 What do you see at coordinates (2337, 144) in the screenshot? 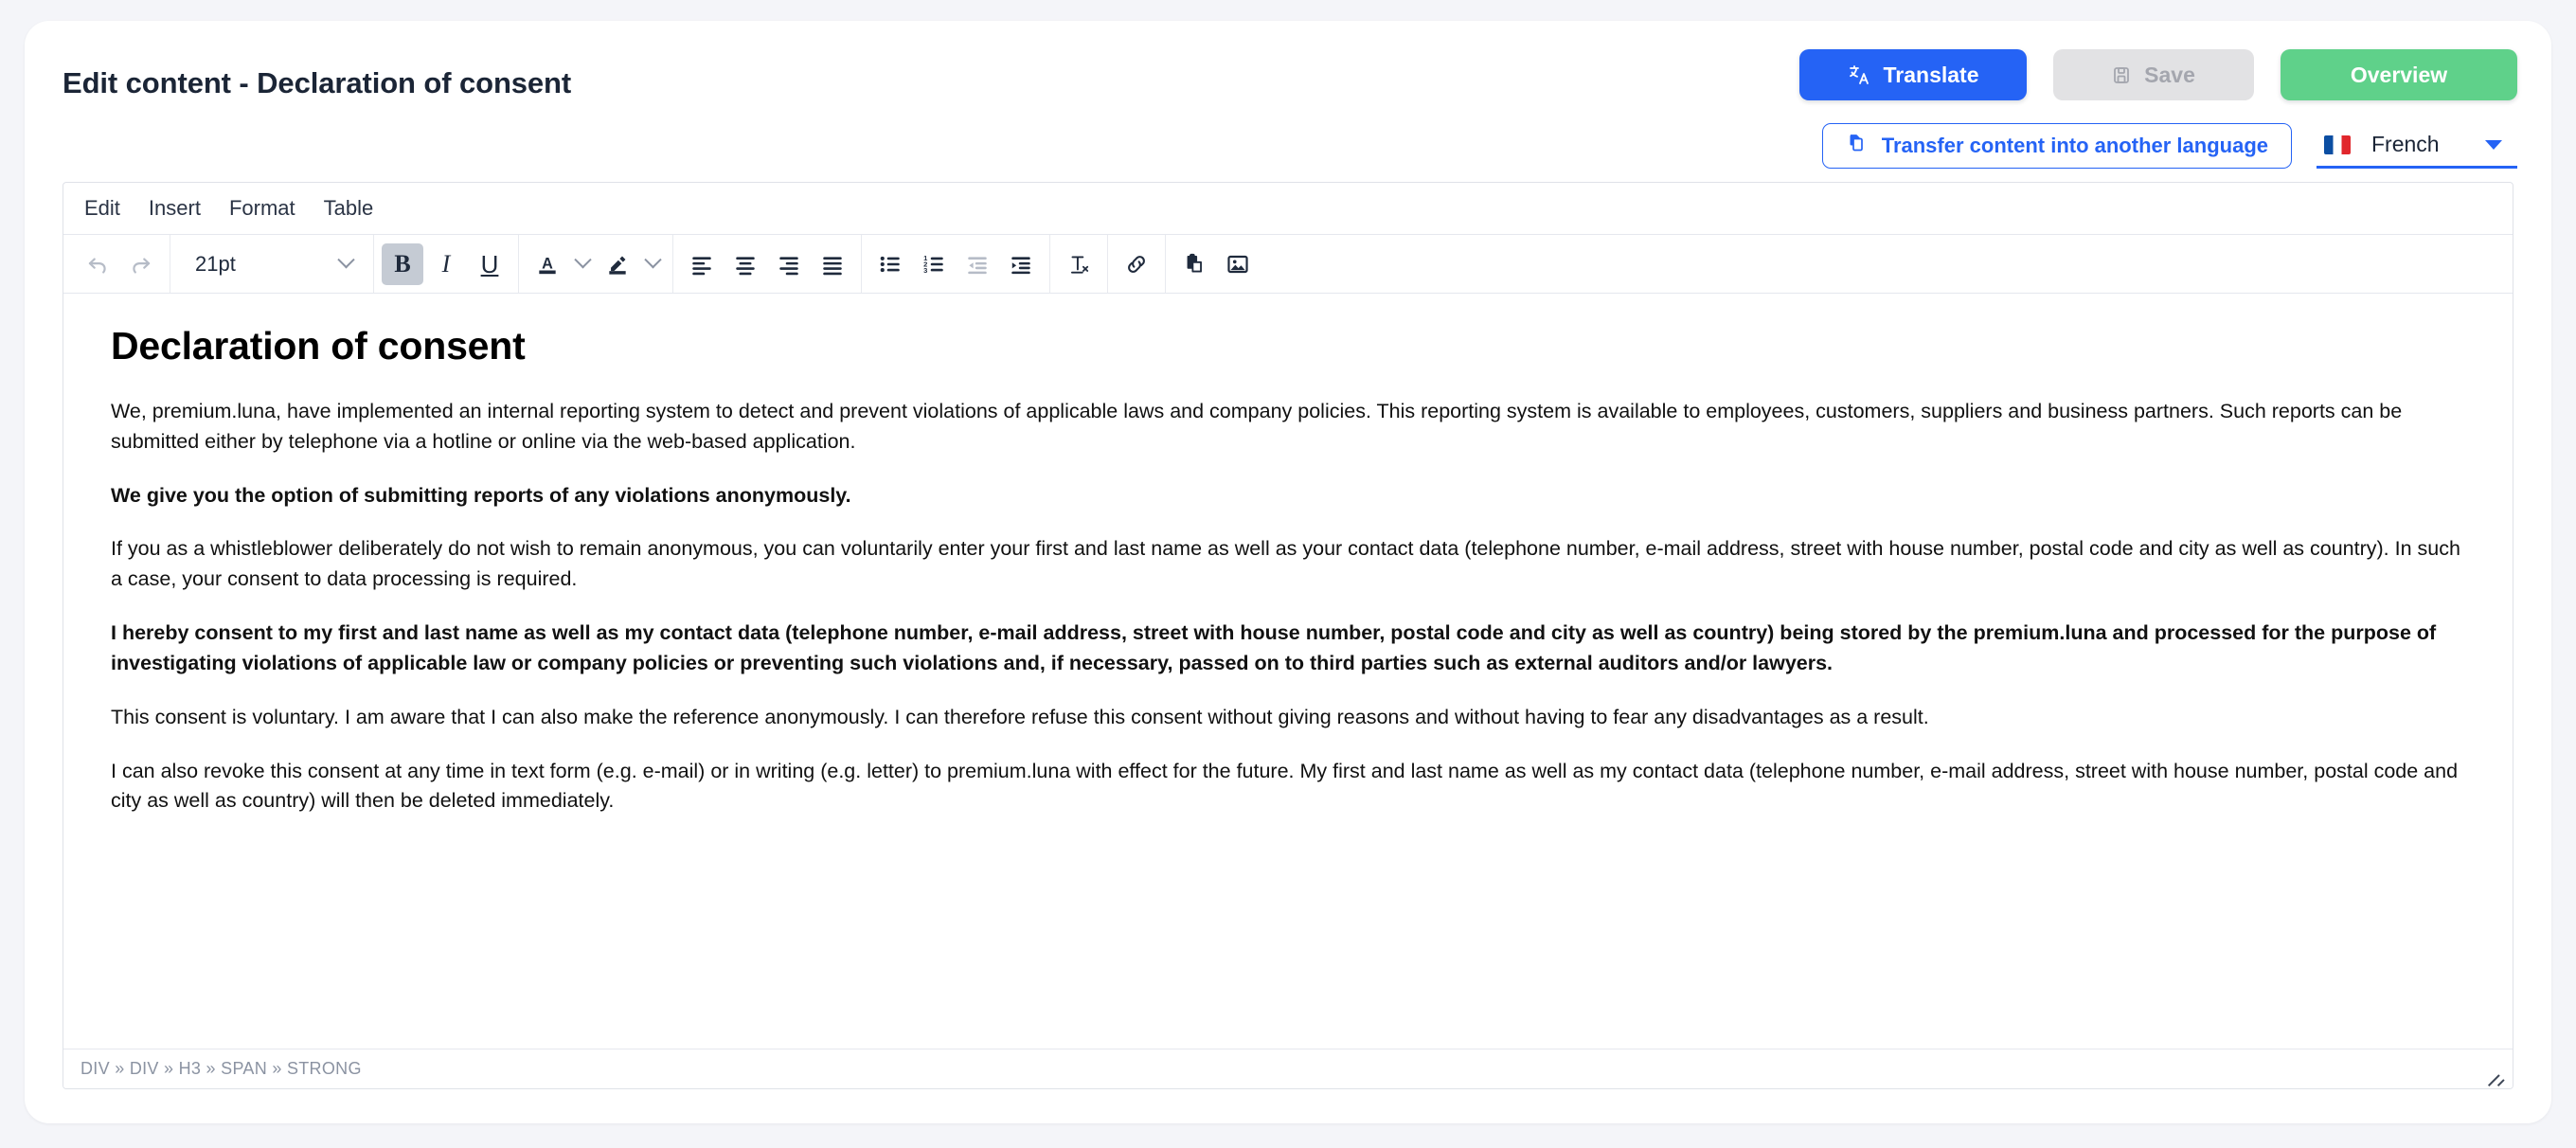
I see `fr-flag-icon` at bounding box center [2337, 144].